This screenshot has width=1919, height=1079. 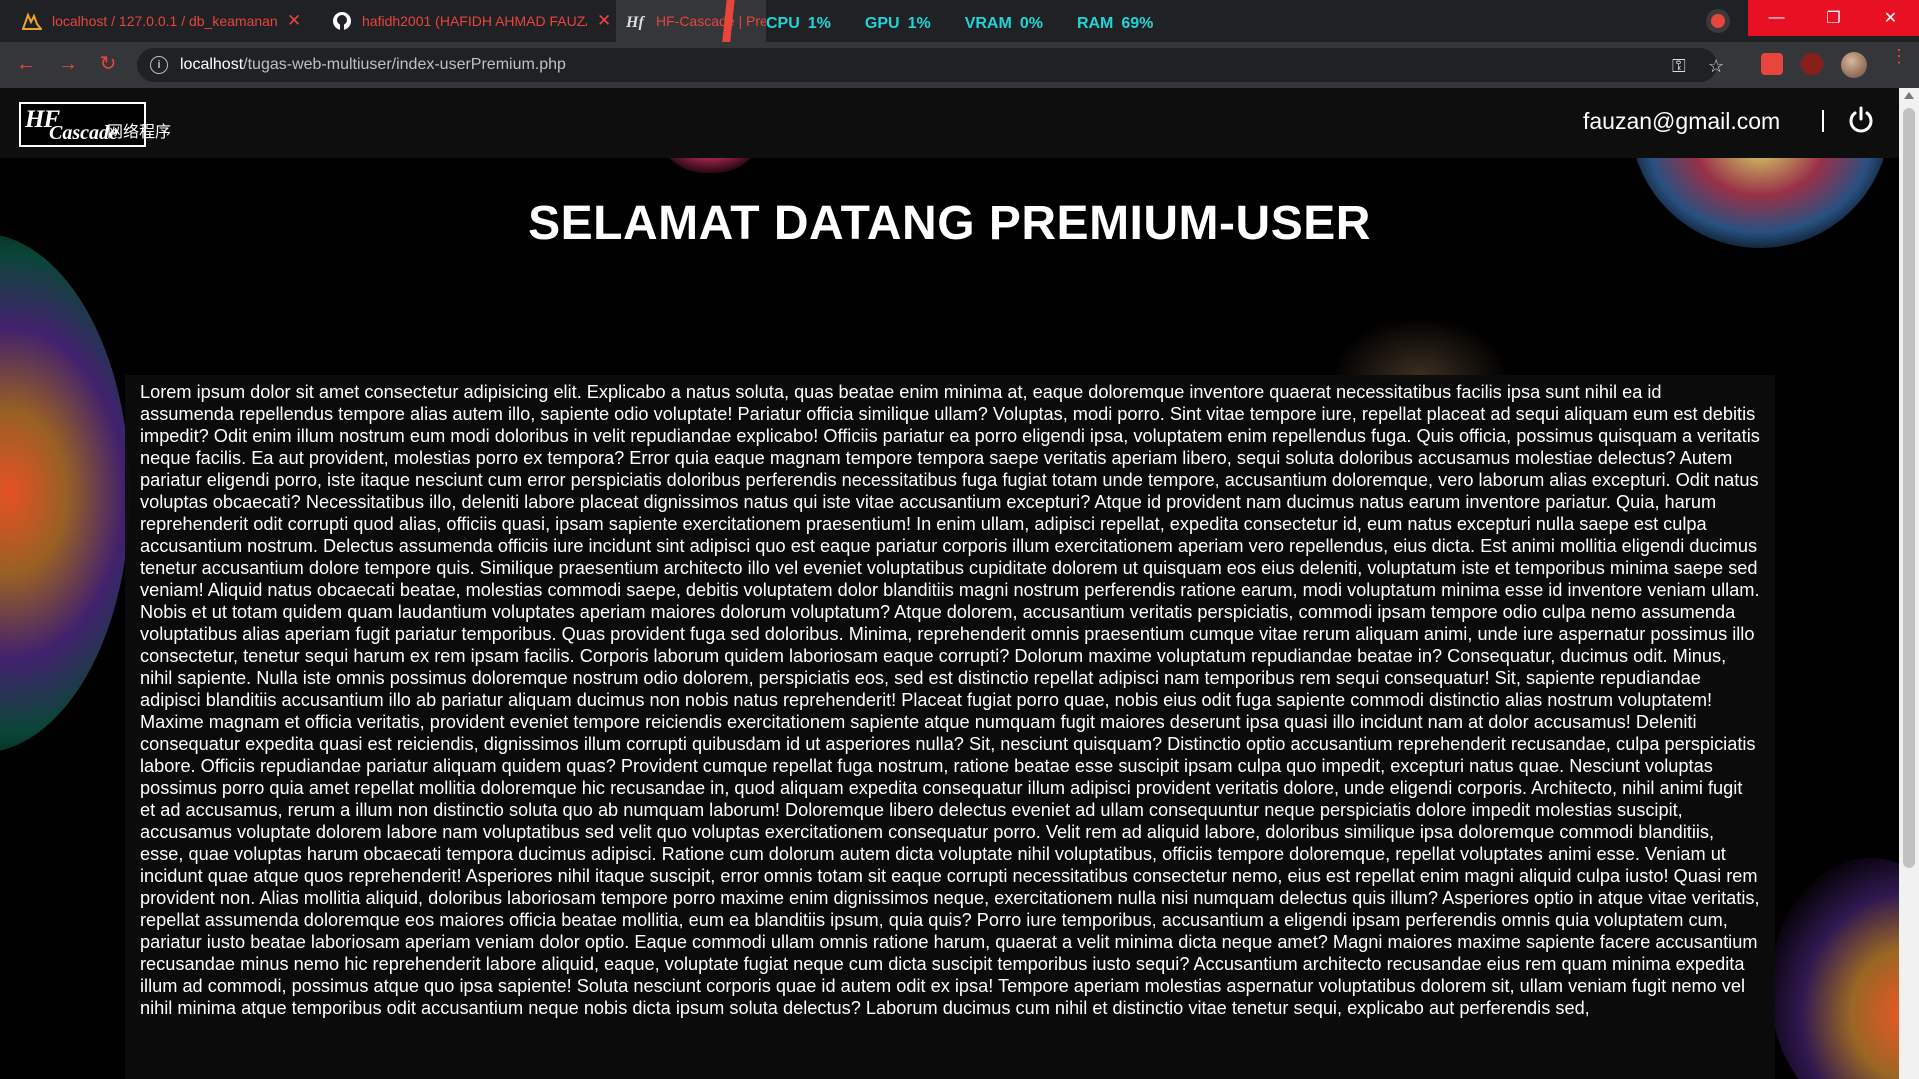 What do you see at coordinates (783, 23) in the screenshot?
I see `cpu-label: CPU` at bounding box center [783, 23].